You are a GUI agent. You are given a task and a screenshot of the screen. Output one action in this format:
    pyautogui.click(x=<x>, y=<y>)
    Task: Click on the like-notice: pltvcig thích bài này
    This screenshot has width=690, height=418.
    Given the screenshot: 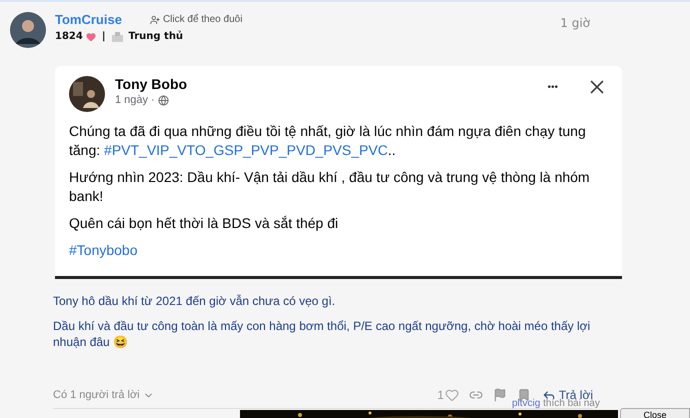 What is the action you would take?
    pyautogui.click(x=556, y=403)
    